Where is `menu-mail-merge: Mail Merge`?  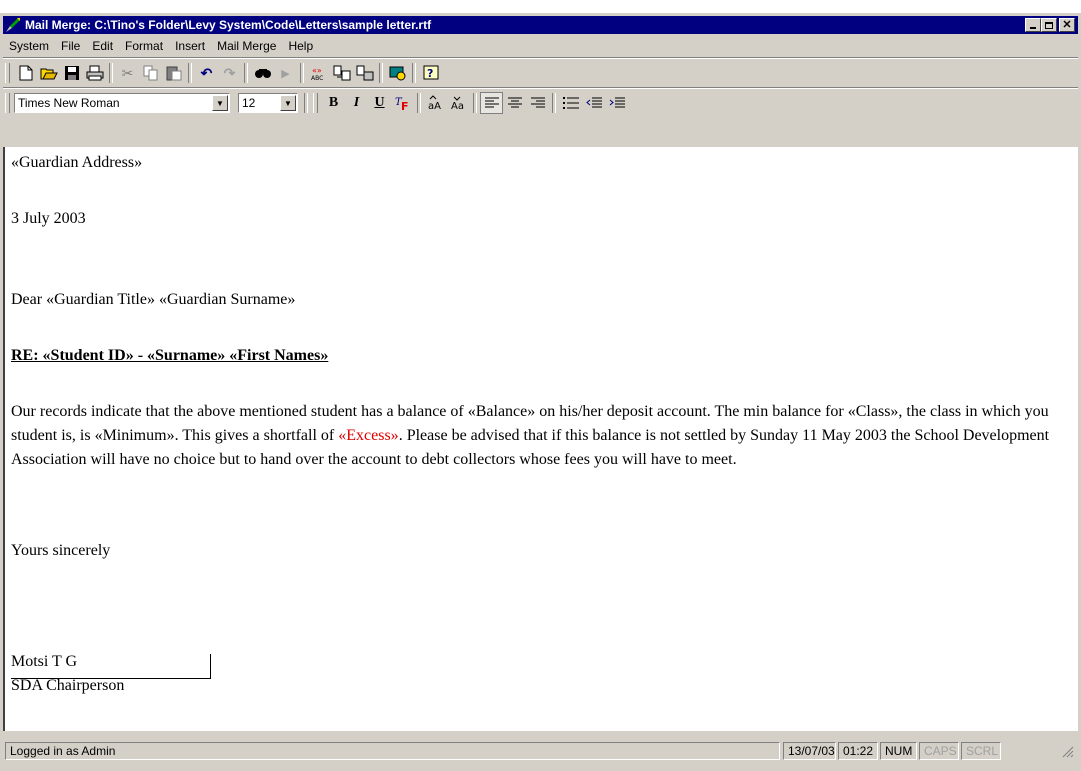
menu-mail-merge: Mail Merge is located at coordinates (246, 46).